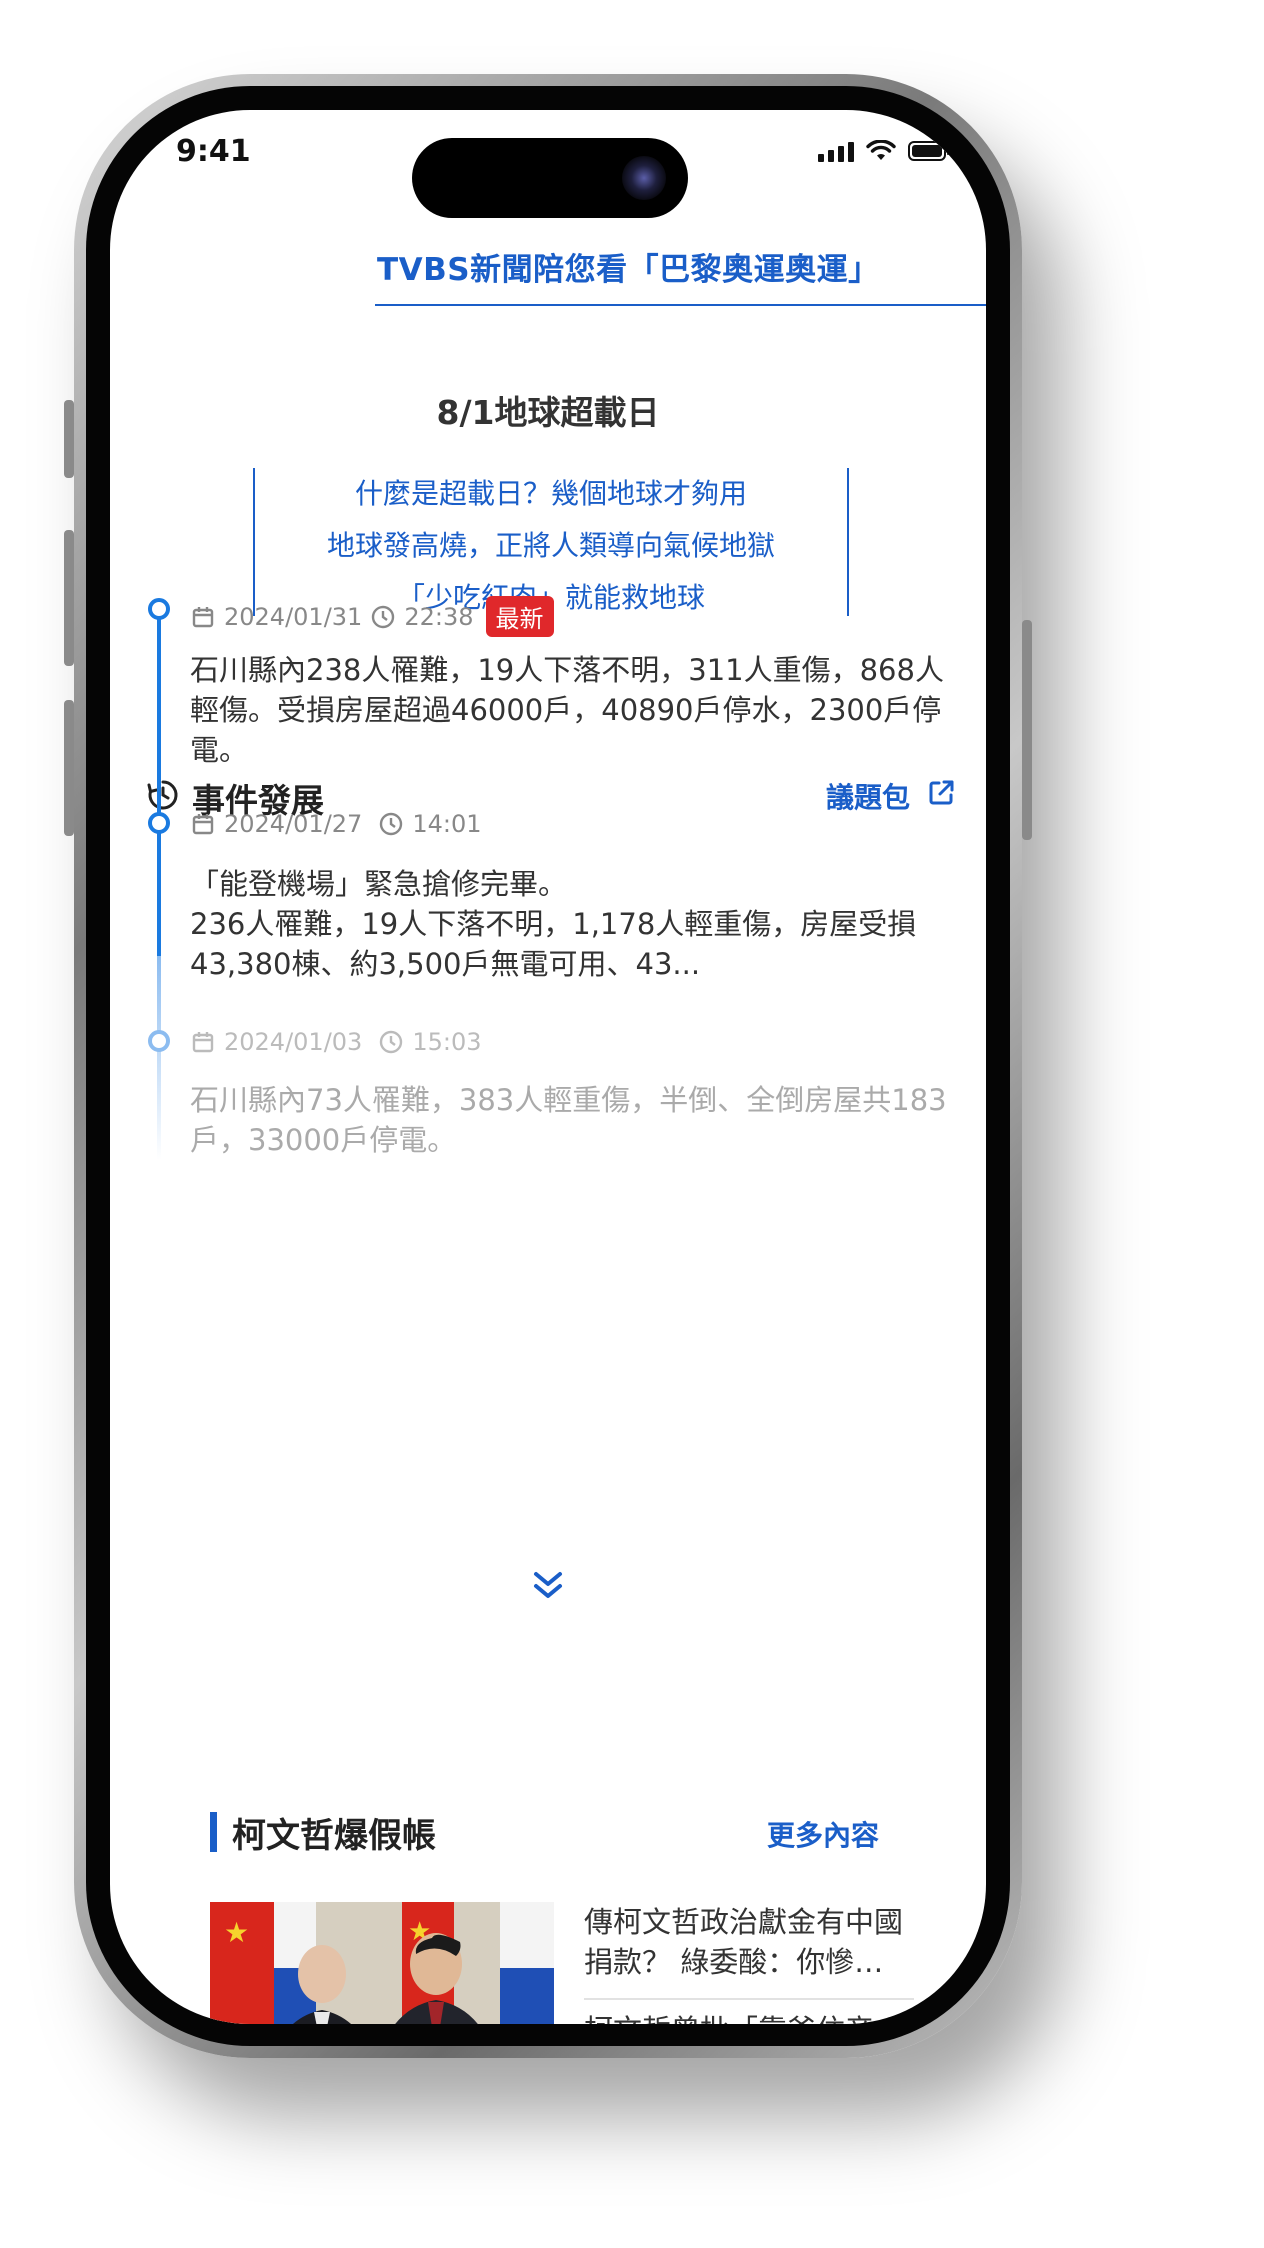 The width and height of the screenshot is (1264, 2248). Describe the element at coordinates (881, 150) in the screenshot. I see `wifi-icon` at that location.